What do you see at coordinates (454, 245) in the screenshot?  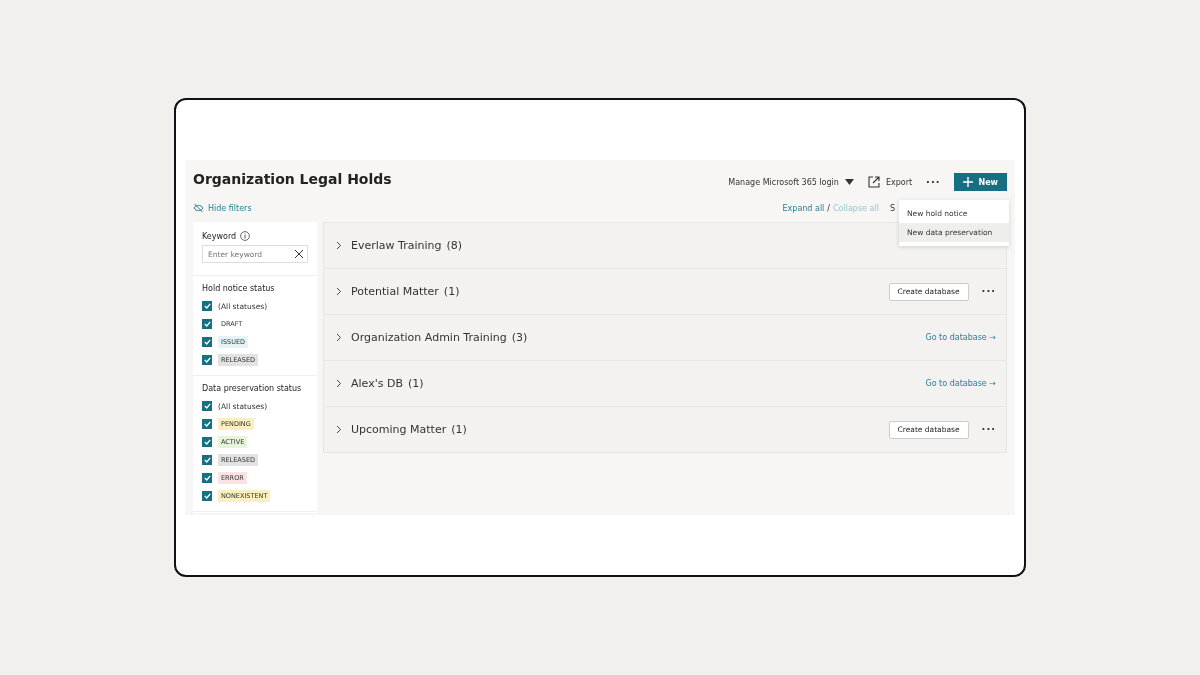 I see `matter-count: (8)` at bounding box center [454, 245].